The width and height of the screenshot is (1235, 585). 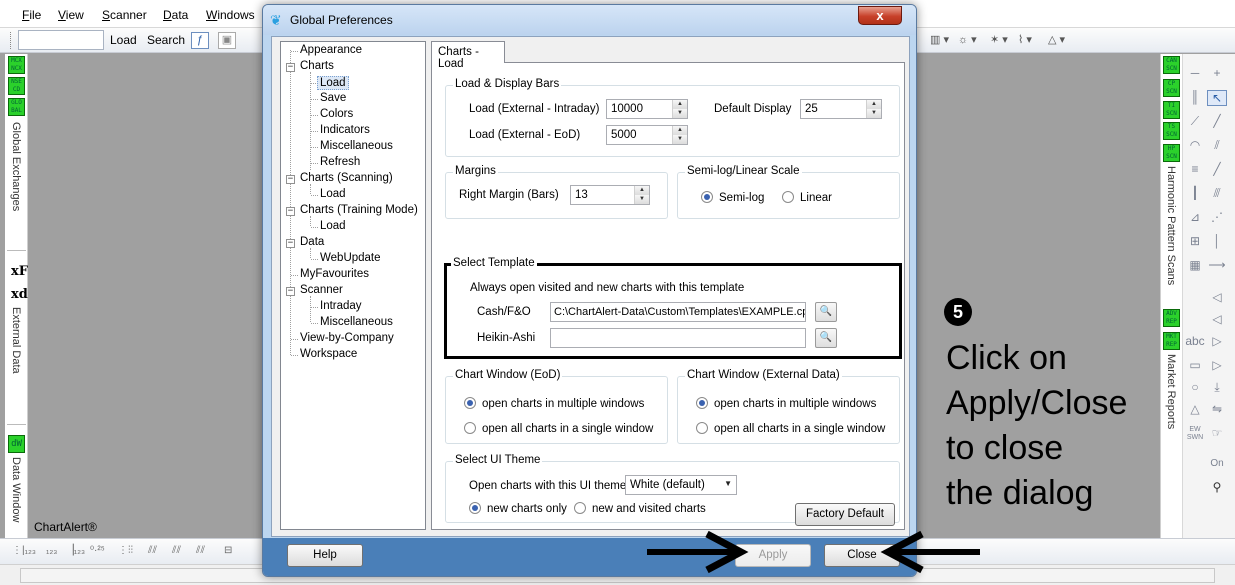 I want to click on can-scn-badge: CAN SCN, so click(x=1171, y=65).